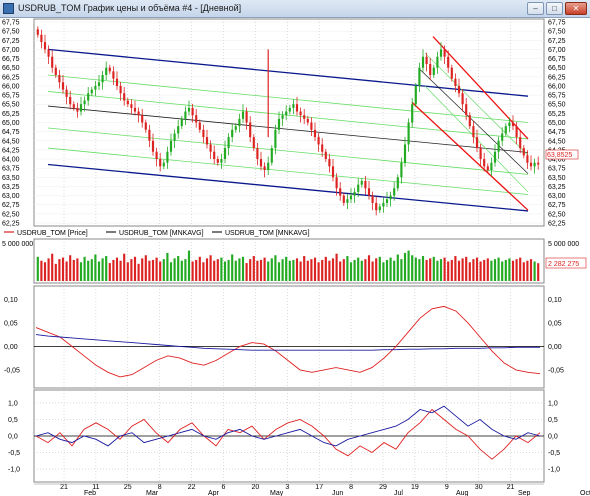 Image resolution: width=590 pixels, height=496 pixels. What do you see at coordinates (90, 493) in the screenshot?
I see `month-label: Feb` at bounding box center [90, 493].